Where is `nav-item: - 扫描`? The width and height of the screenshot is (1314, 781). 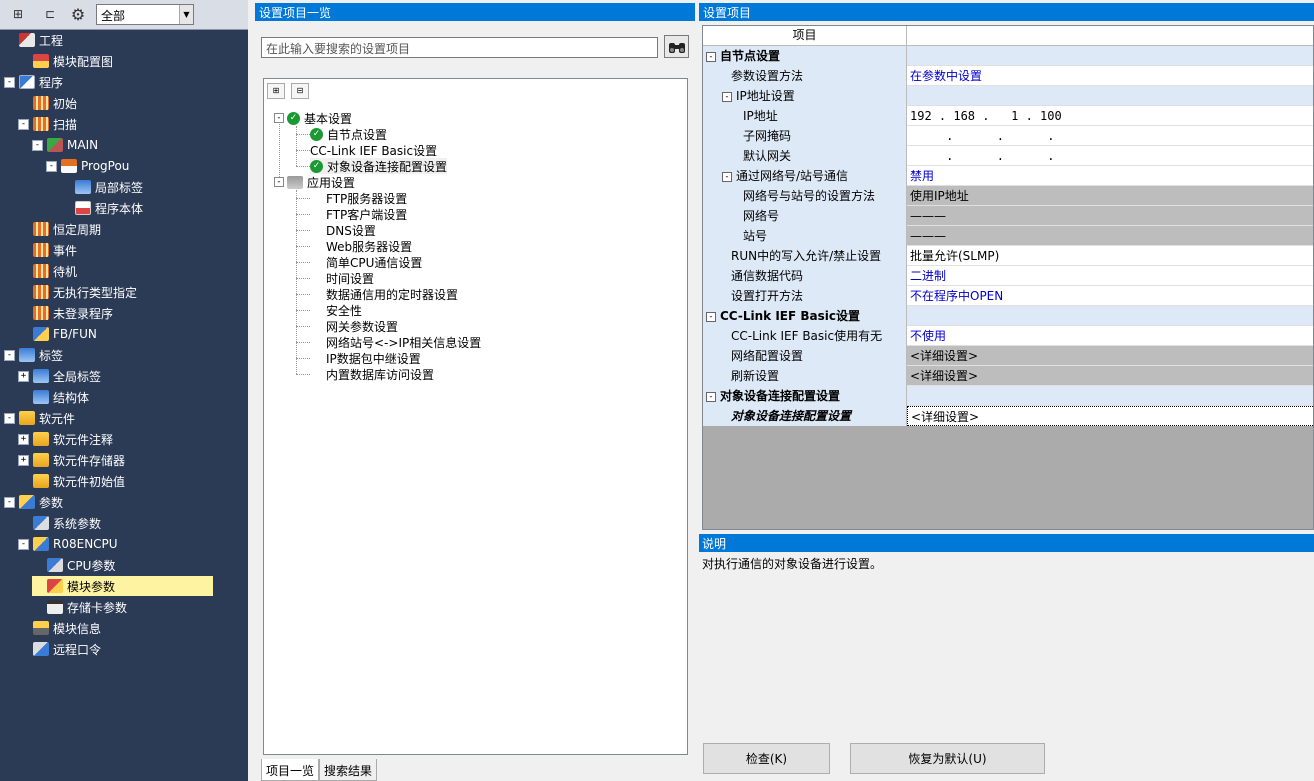 nav-item: - 扫描 is located at coordinates (47, 124).